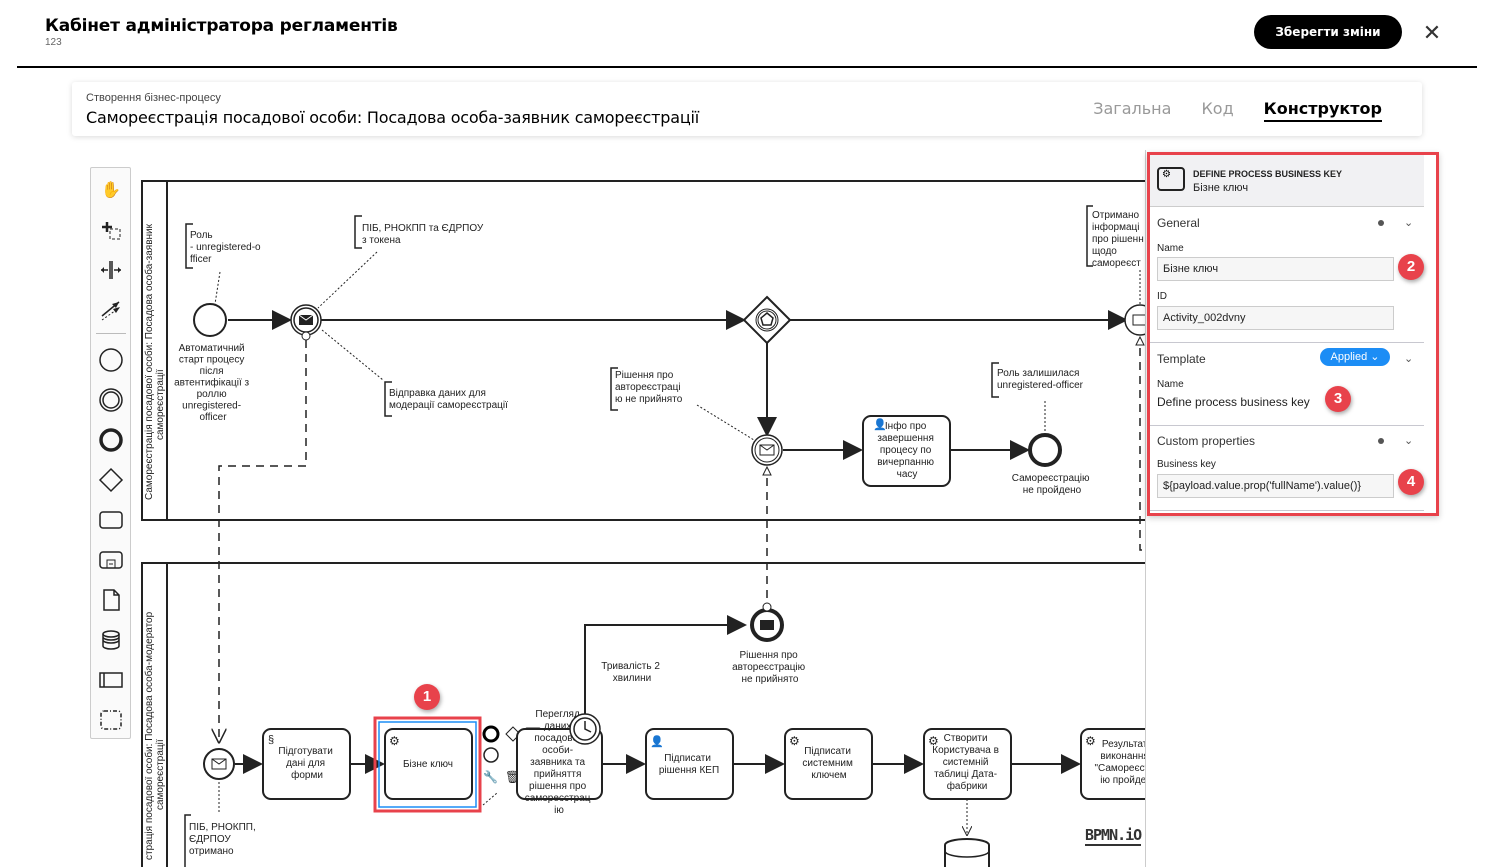 This screenshot has height=867, width=1491. What do you see at coordinates (1287, 181) in the screenshot?
I see `properties-header: ⚙ DEFINE PROCESS BUSINESS KEY Бізне ключ` at bounding box center [1287, 181].